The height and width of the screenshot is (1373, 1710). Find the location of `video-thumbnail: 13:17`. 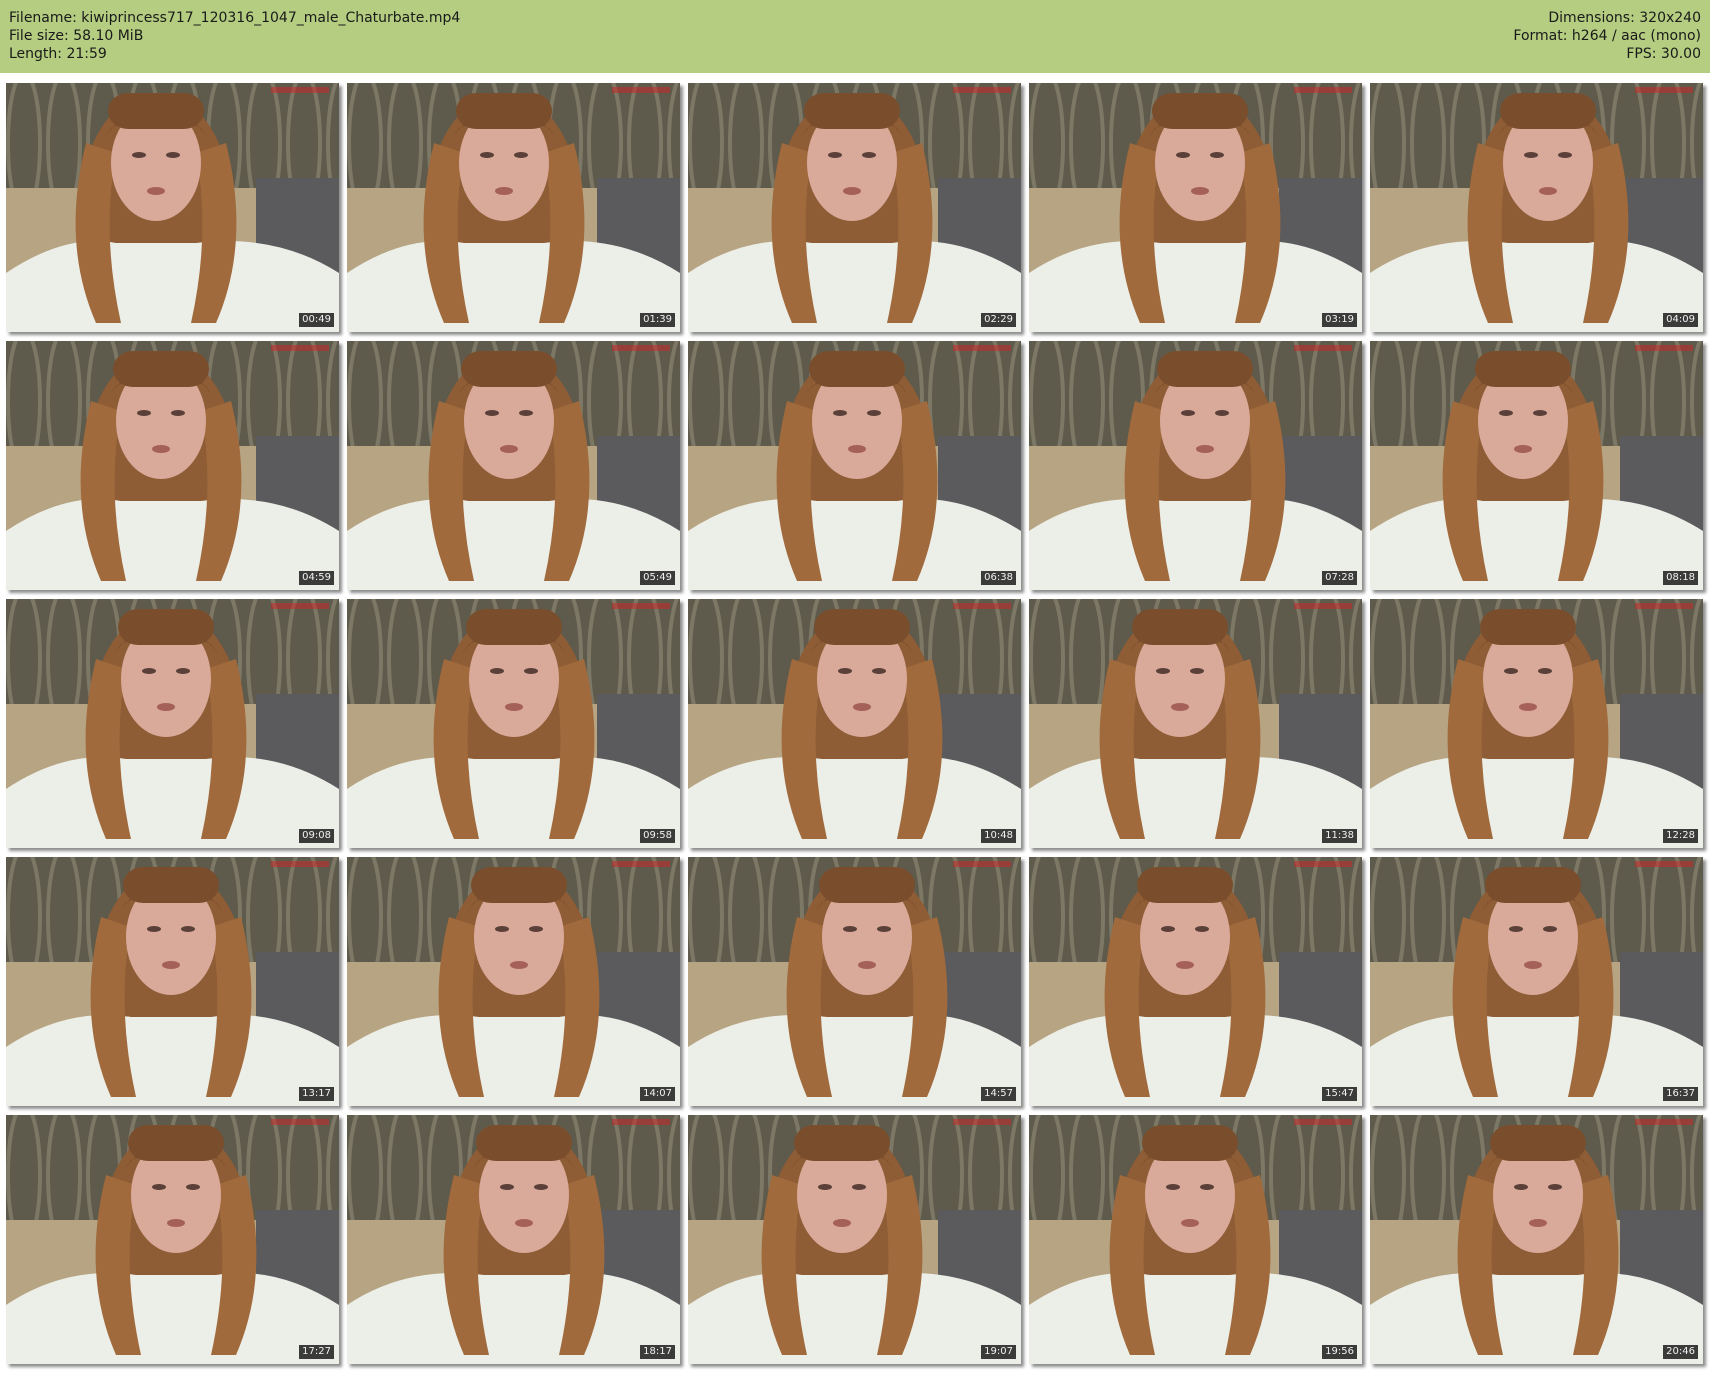

video-thumbnail: 13:17 is located at coordinates (172, 981).